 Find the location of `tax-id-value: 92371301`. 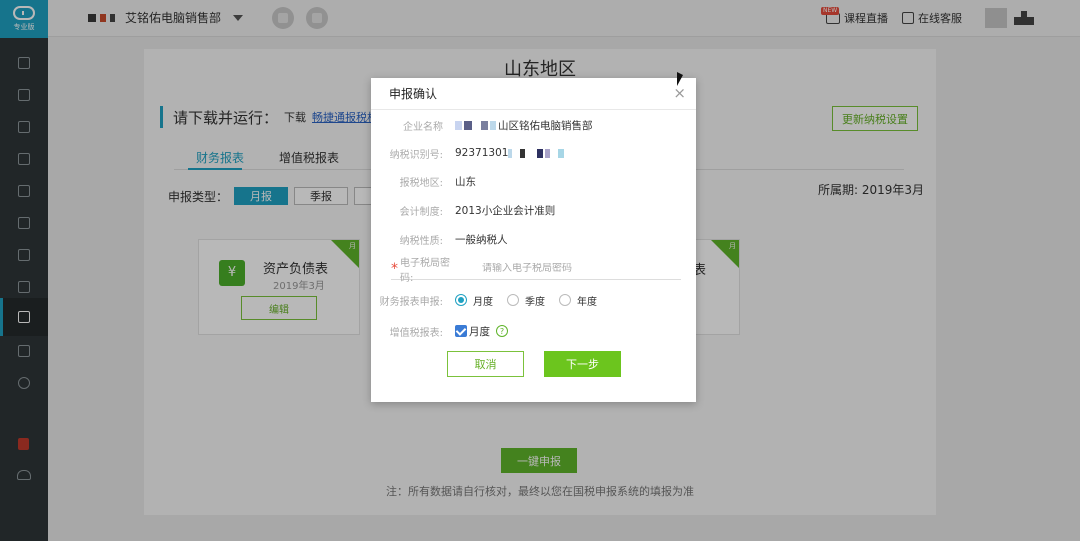

tax-id-value: 92371301 is located at coordinates (510, 153).